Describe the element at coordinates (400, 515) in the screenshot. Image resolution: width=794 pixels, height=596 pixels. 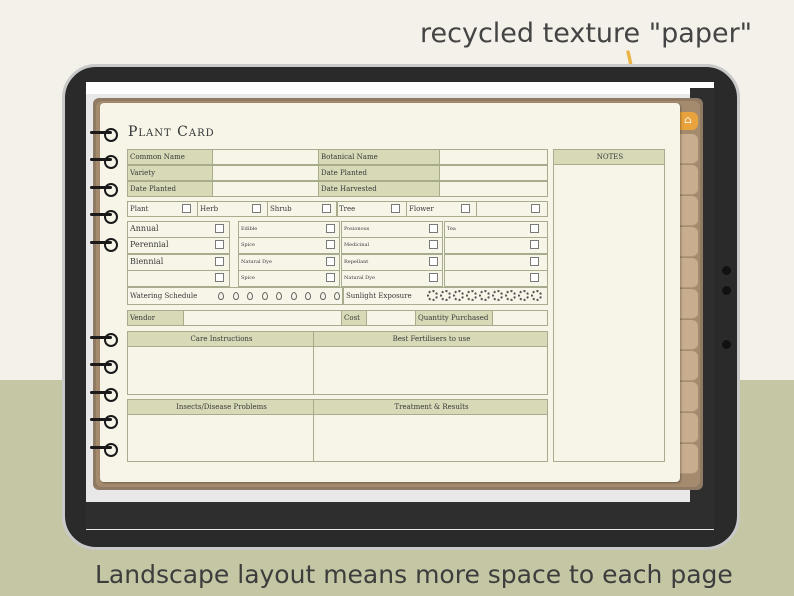
I see `app-bottom-bar` at that location.